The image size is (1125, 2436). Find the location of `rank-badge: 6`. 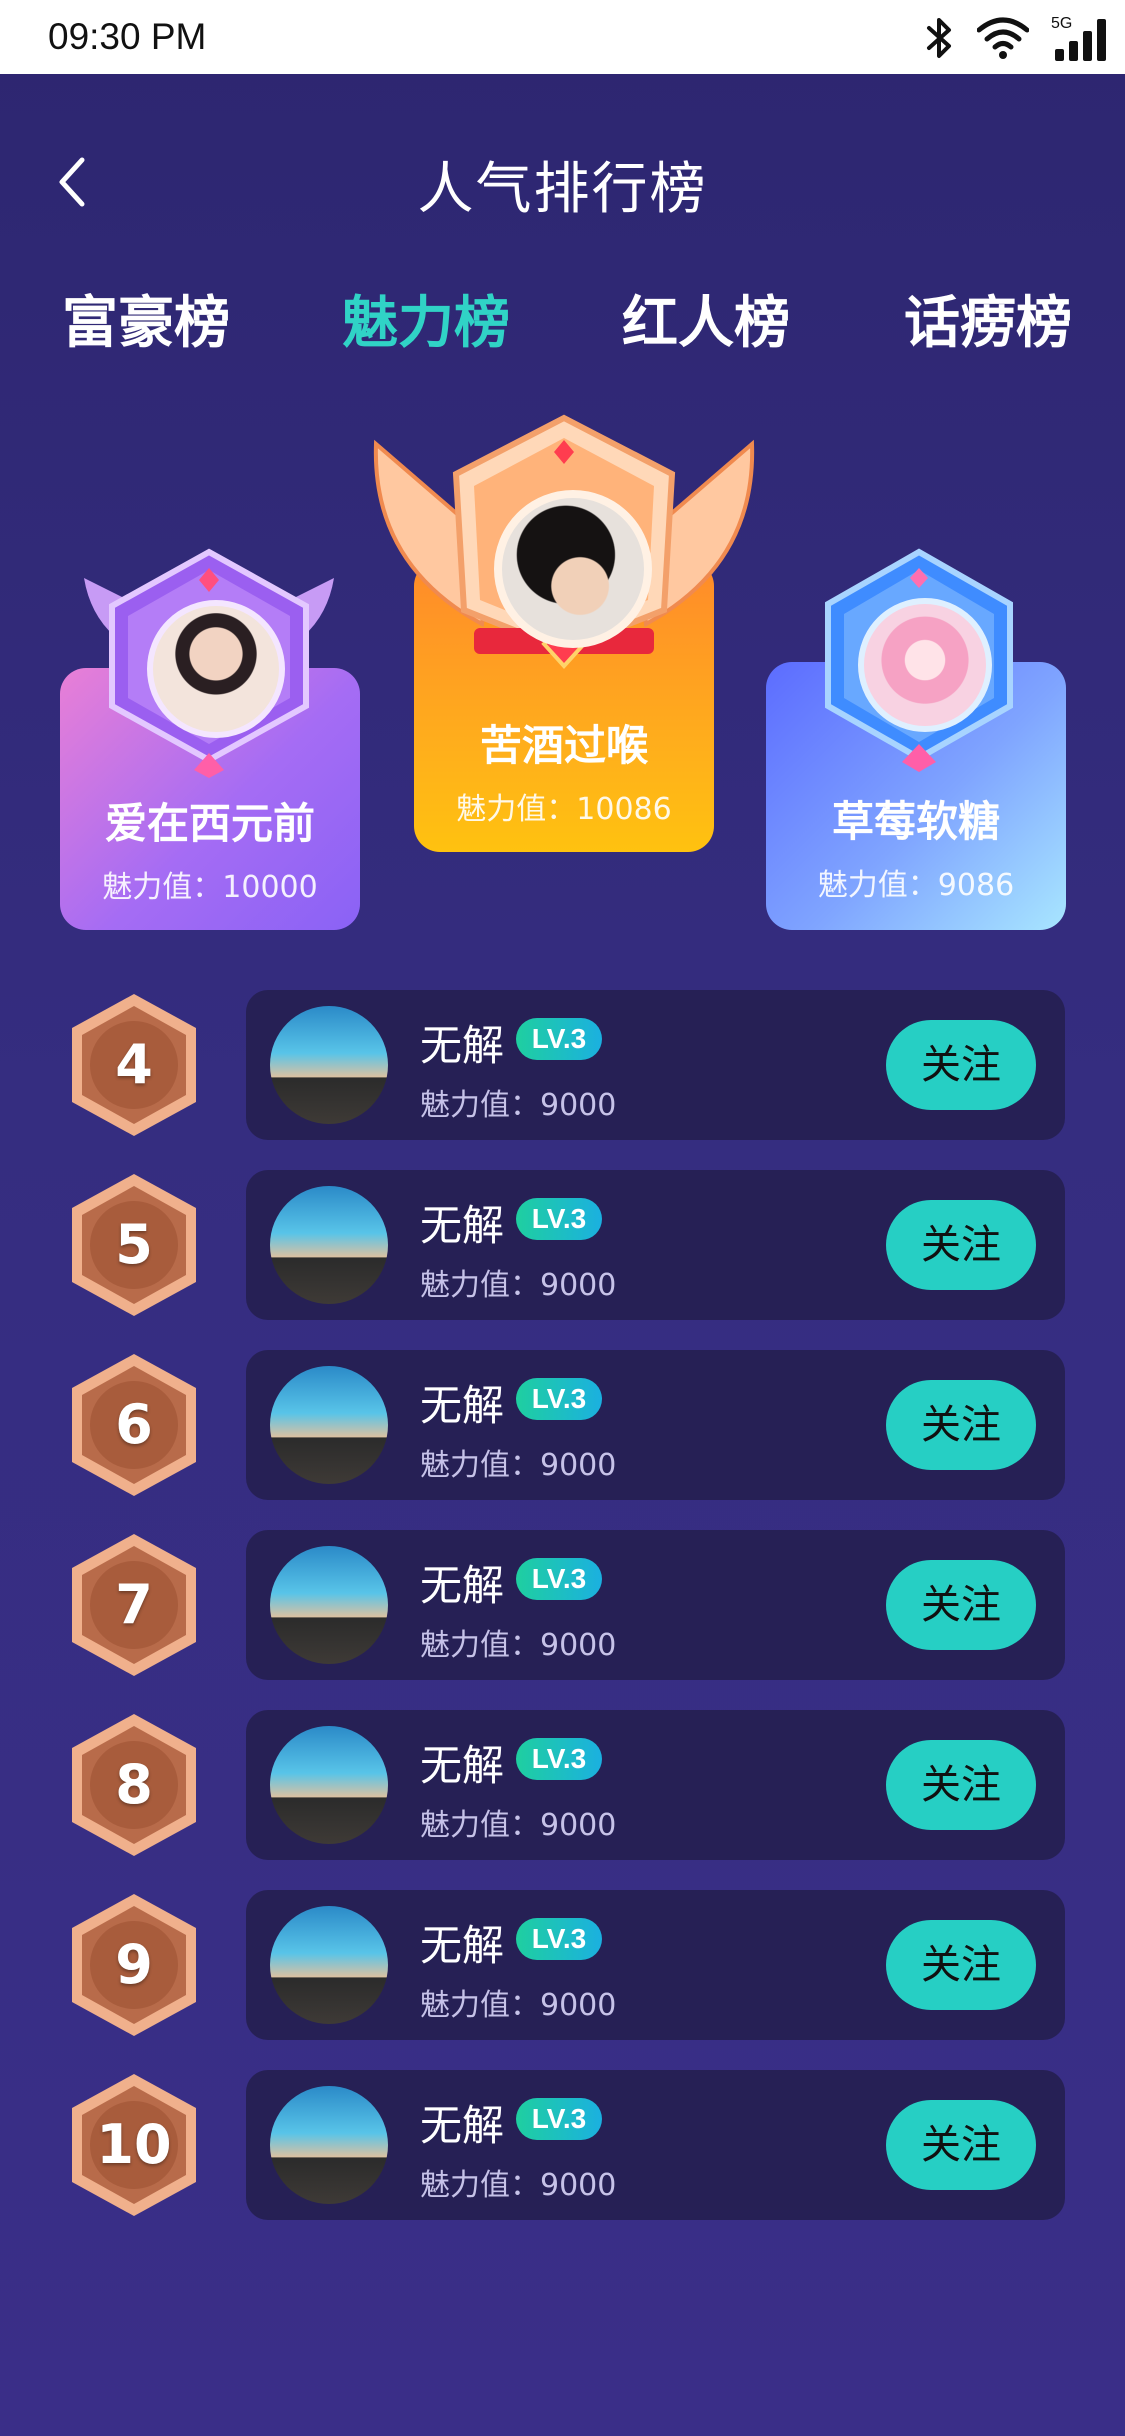

rank-badge: 6 is located at coordinates (134, 1425).